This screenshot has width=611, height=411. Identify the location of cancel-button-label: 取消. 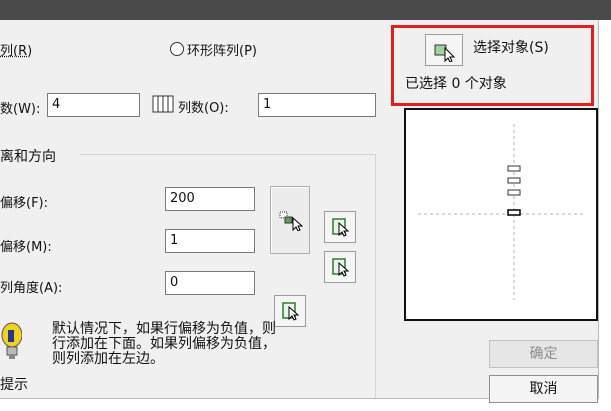
(543, 389).